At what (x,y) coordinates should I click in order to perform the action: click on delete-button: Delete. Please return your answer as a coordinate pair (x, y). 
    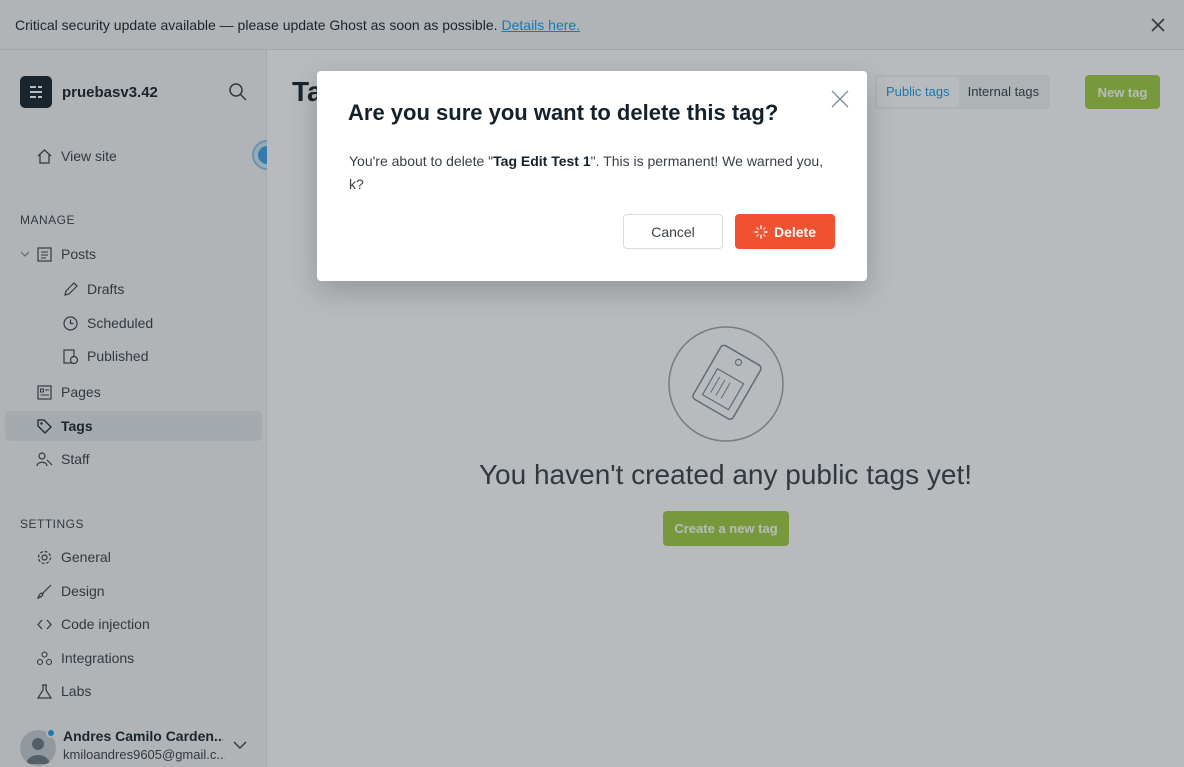
    Looking at the image, I should click on (785, 231).